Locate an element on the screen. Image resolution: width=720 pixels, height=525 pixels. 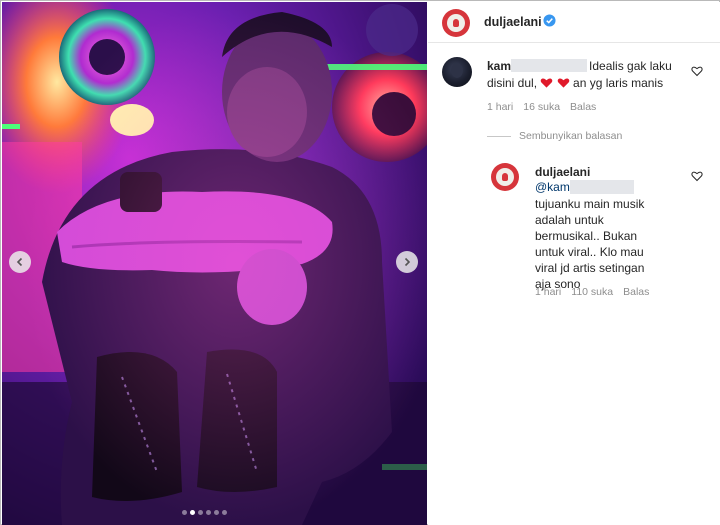
chevron-left-icon is located at coordinates (19, 262).